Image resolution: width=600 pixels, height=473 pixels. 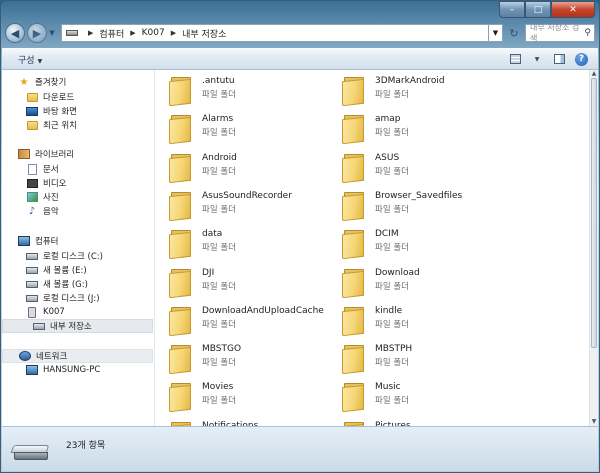 What do you see at coordinates (538, 9) in the screenshot?
I see `maximize-button: □` at bounding box center [538, 9].